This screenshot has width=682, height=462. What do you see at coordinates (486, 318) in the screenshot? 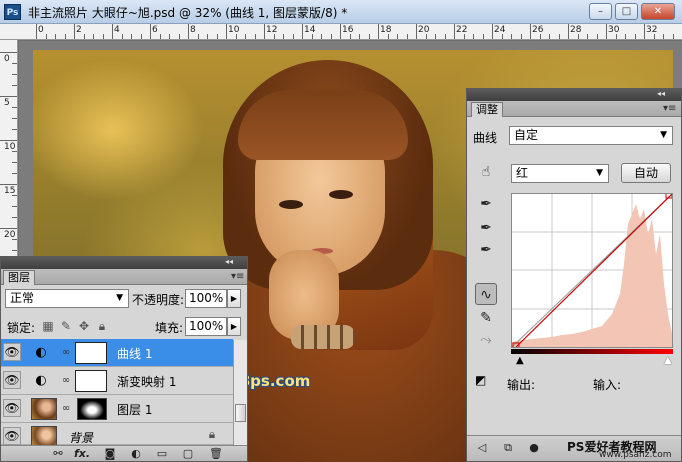
I see `pencil-tool-icon: ✎` at bounding box center [486, 318].